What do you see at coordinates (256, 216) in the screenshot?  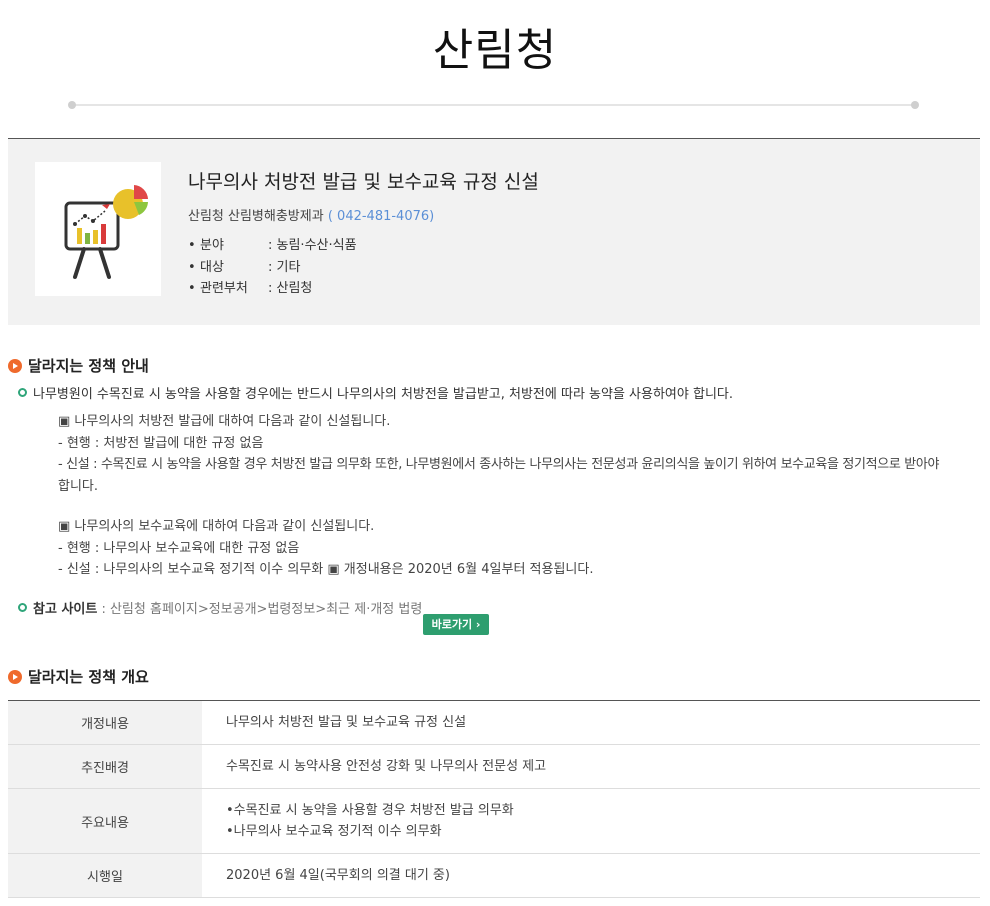 I see `department-name: 산림청 산림병해충방제과` at bounding box center [256, 216].